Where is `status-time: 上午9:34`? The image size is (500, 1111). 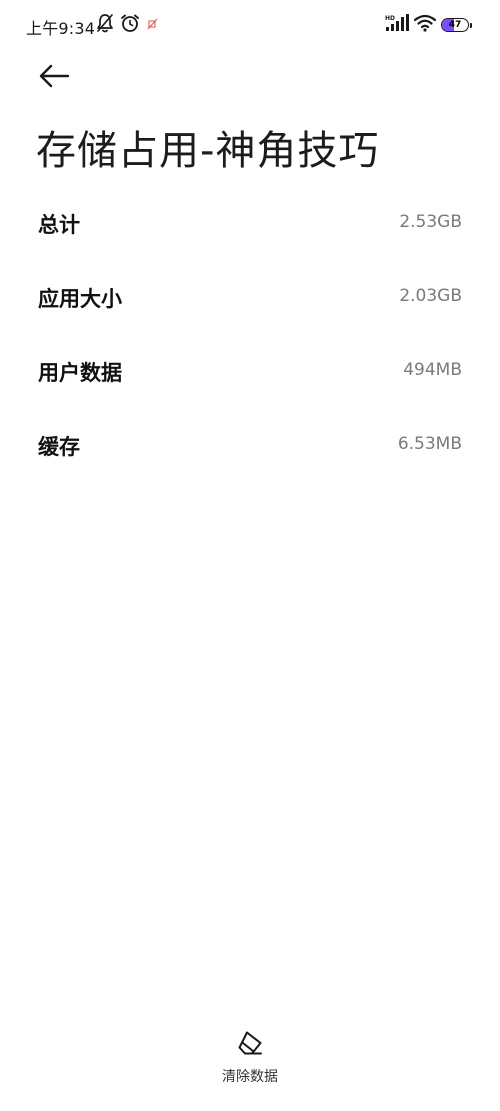 status-time: 上午9:34 is located at coordinates (61, 28).